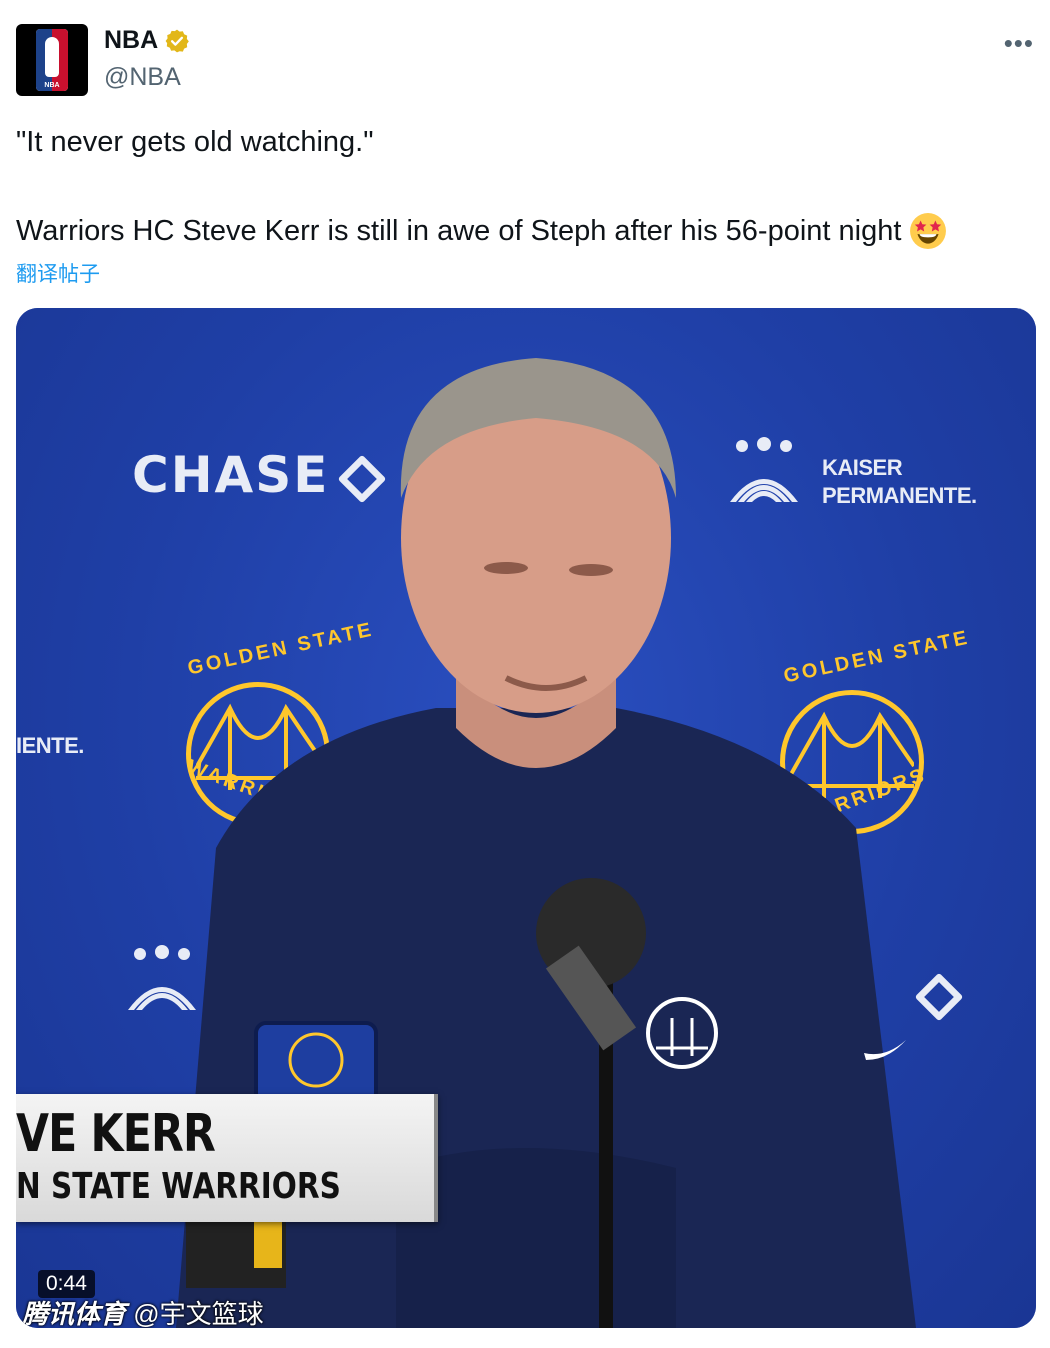 The image size is (1050, 1348). I want to click on watermark-user: @宇文篮球, so click(198, 1313).